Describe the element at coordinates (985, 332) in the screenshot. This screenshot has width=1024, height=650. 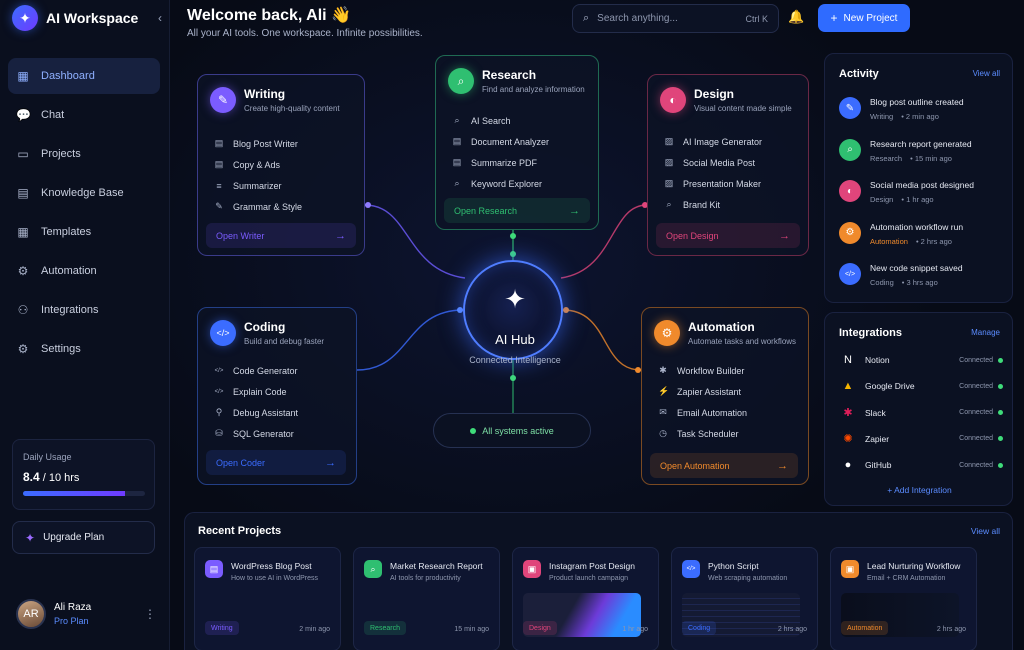
I see `integrations-manage-link: Manage` at that location.